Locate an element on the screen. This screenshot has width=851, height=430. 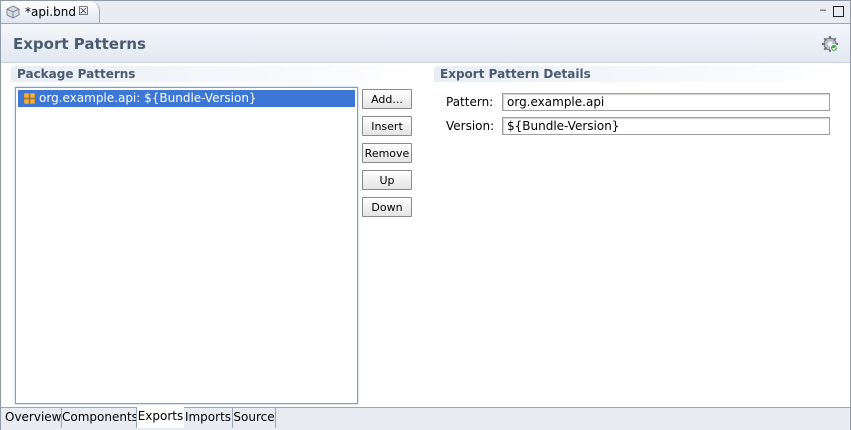
pattern-field is located at coordinates (666, 102).